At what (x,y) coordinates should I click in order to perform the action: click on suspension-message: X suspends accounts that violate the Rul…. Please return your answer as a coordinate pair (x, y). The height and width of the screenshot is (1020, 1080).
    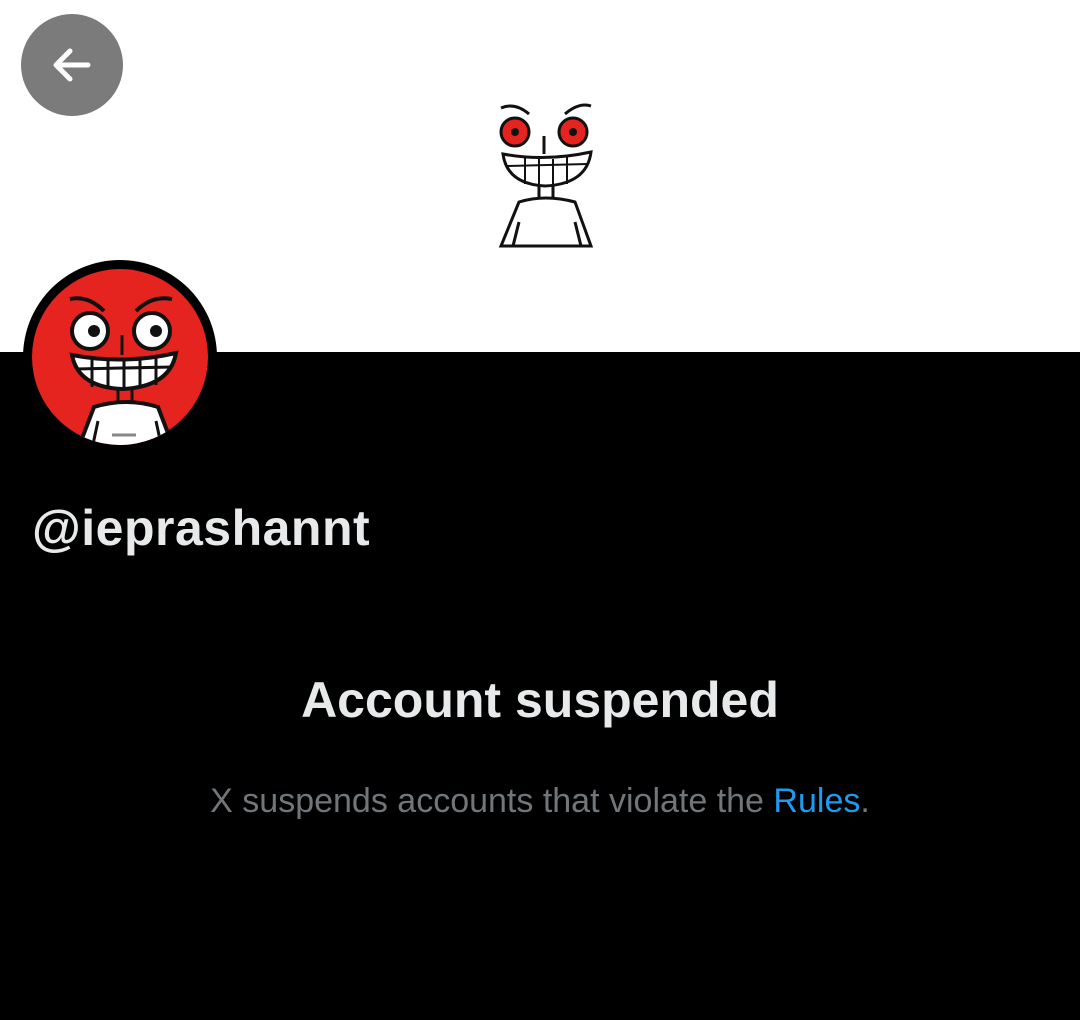
    Looking at the image, I should click on (540, 801).